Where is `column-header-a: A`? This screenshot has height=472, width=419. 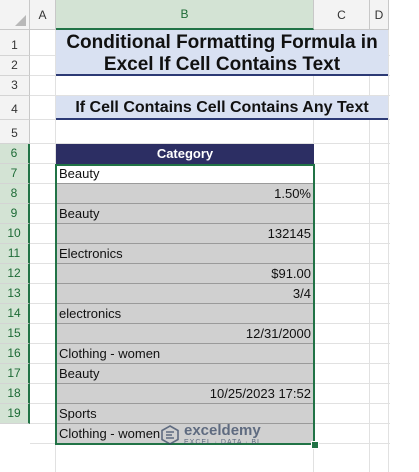
column-header-a: A is located at coordinates (43, 15).